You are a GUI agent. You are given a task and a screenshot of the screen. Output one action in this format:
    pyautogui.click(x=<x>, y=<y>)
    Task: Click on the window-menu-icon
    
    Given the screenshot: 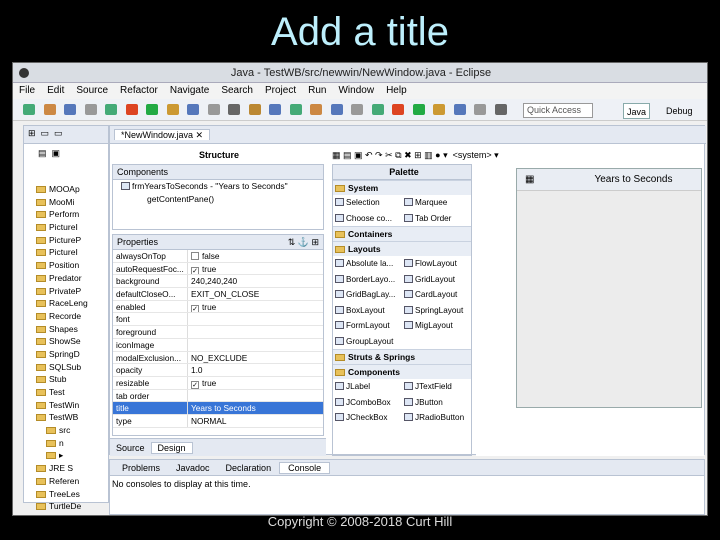 What is the action you would take?
    pyautogui.click(x=24, y=73)
    